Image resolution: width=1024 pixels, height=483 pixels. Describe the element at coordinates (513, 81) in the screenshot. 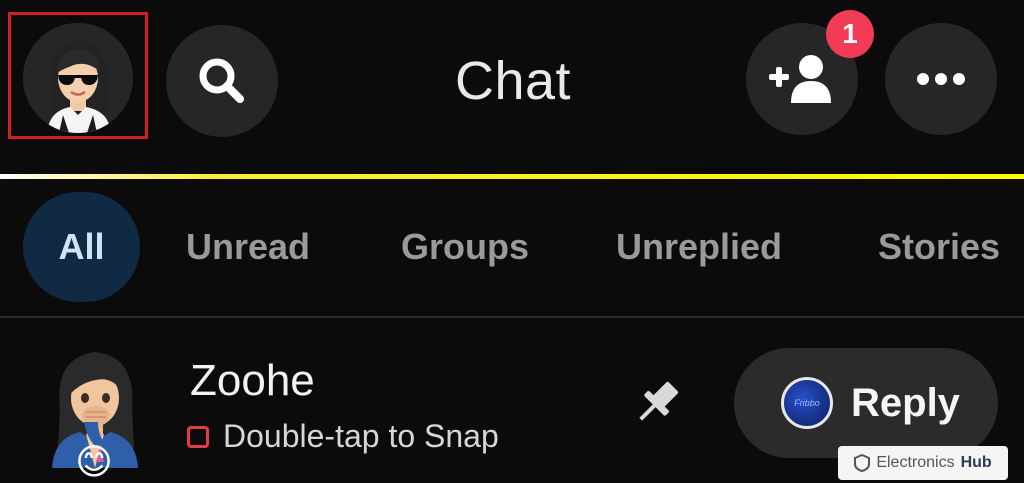

I see `page-title: Chat` at that location.